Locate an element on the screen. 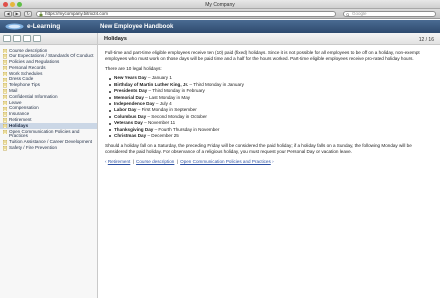  holiday-date: – Fourth Thursday in November is located at coordinates (186, 129).